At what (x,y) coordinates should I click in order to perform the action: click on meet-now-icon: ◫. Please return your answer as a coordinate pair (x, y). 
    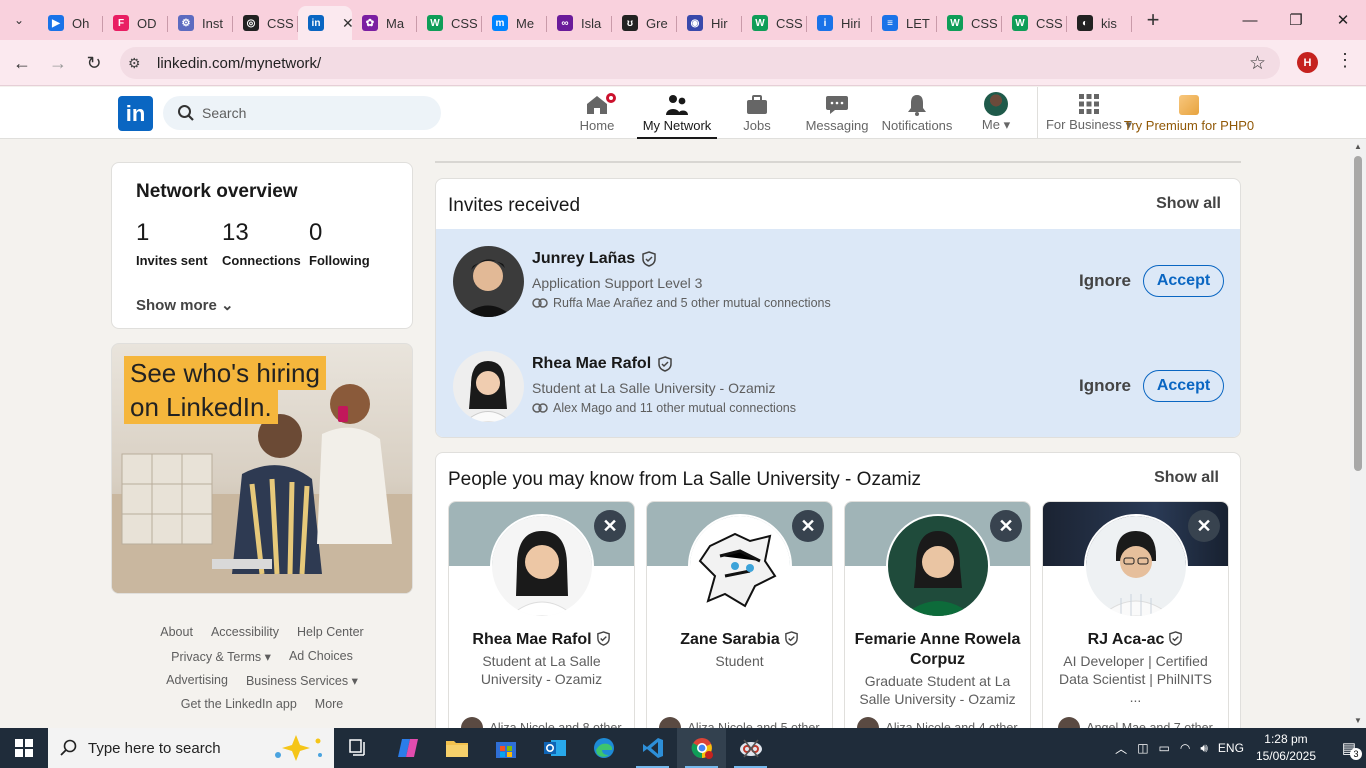
    Looking at the image, I should click on (1142, 748).